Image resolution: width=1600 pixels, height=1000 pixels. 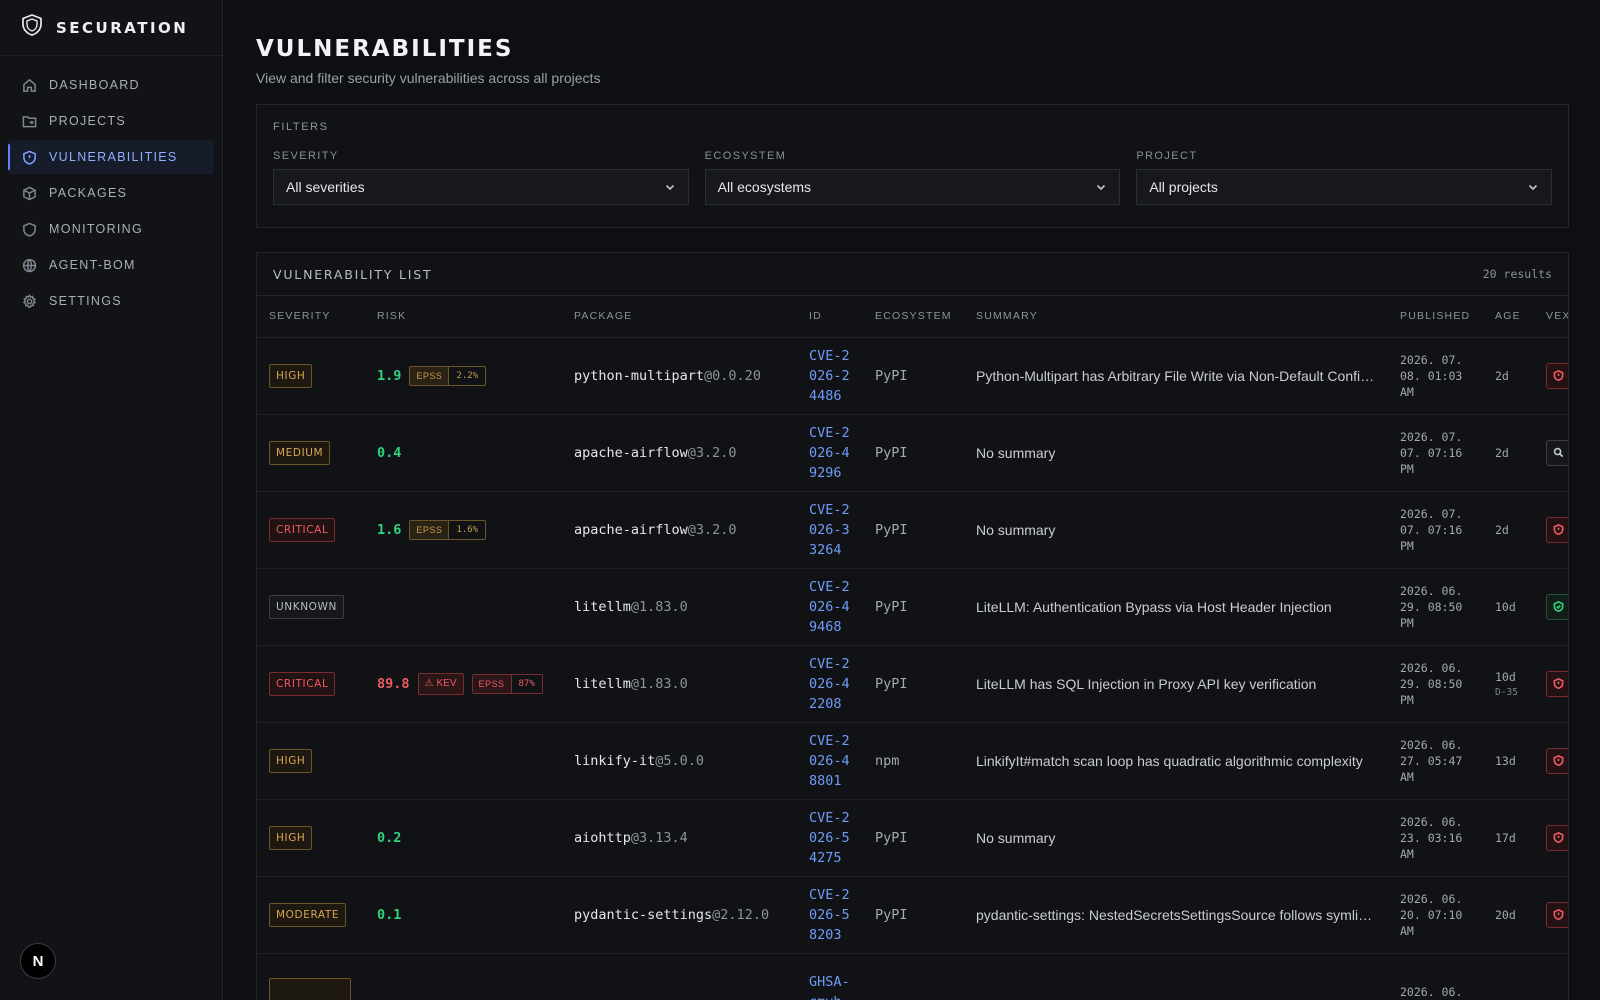 What do you see at coordinates (311, 684) in the screenshot?
I see `severity-cell: CRITICAL` at bounding box center [311, 684].